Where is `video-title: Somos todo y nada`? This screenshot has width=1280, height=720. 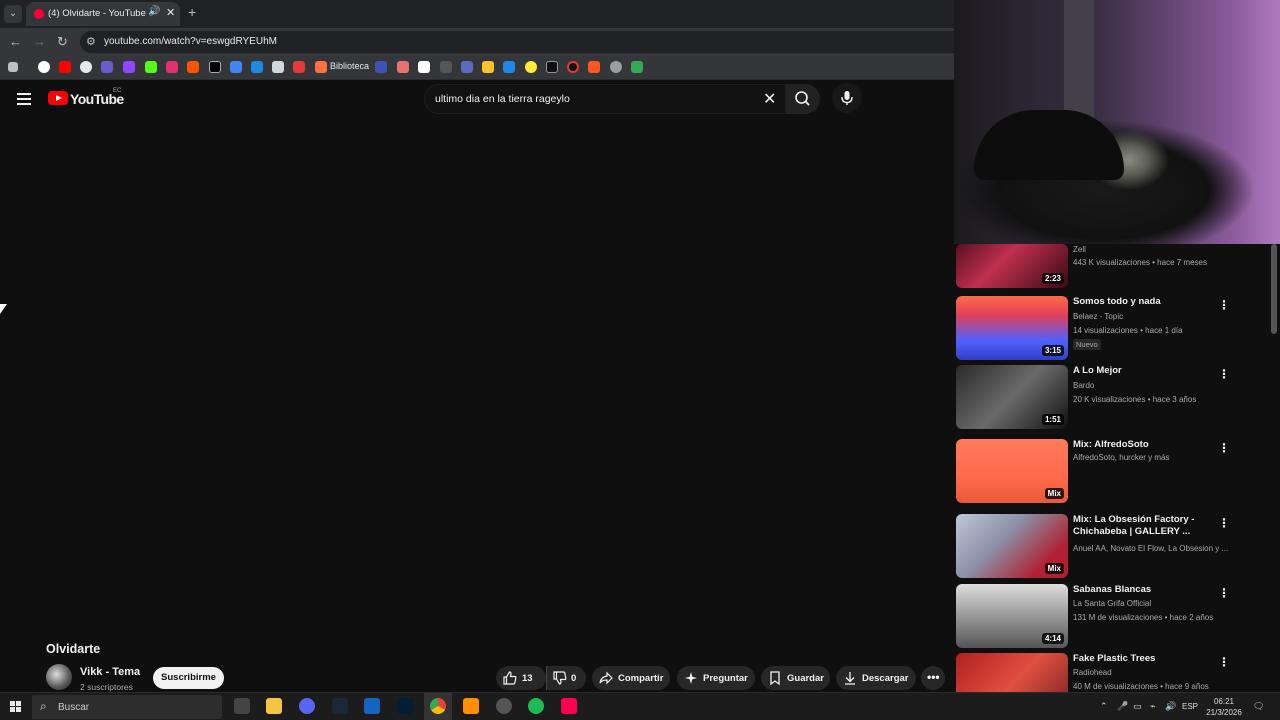
video-title: Somos todo y nada is located at coordinates (1148, 302).